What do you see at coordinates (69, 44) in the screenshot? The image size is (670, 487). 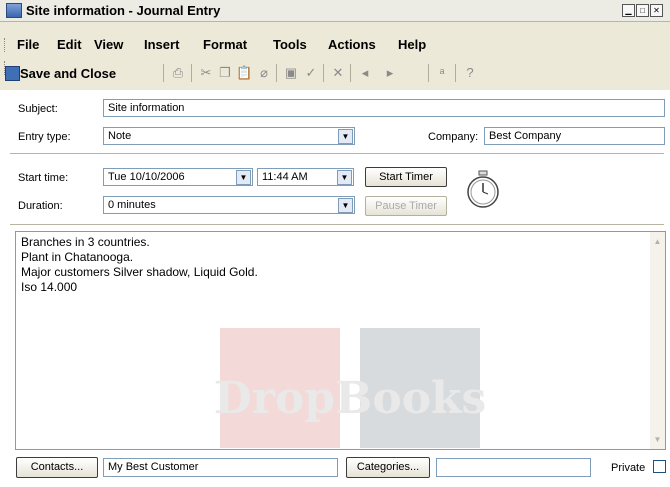 I see `menu-edit: Edit` at bounding box center [69, 44].